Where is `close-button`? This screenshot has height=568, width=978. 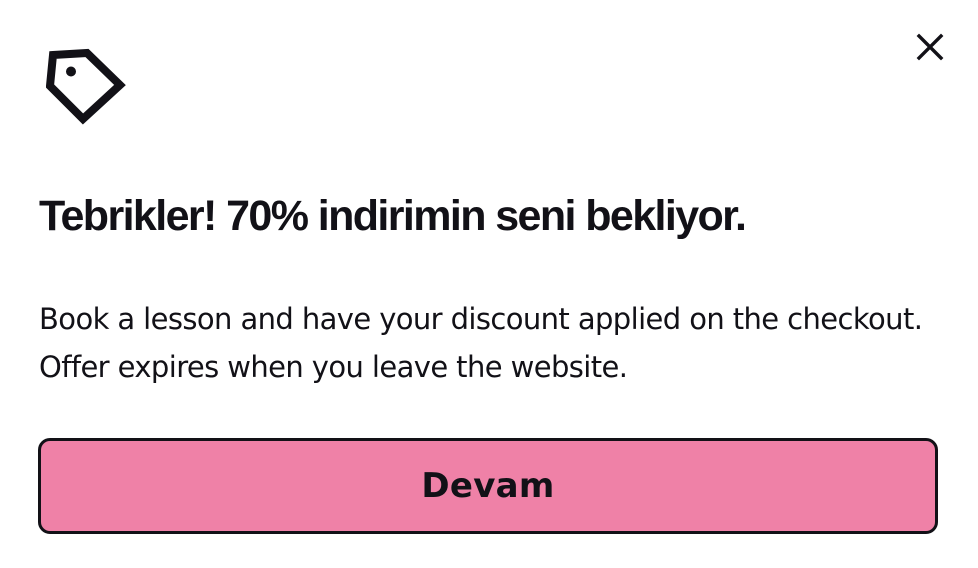
close-button is located at coordinates (930, 47).